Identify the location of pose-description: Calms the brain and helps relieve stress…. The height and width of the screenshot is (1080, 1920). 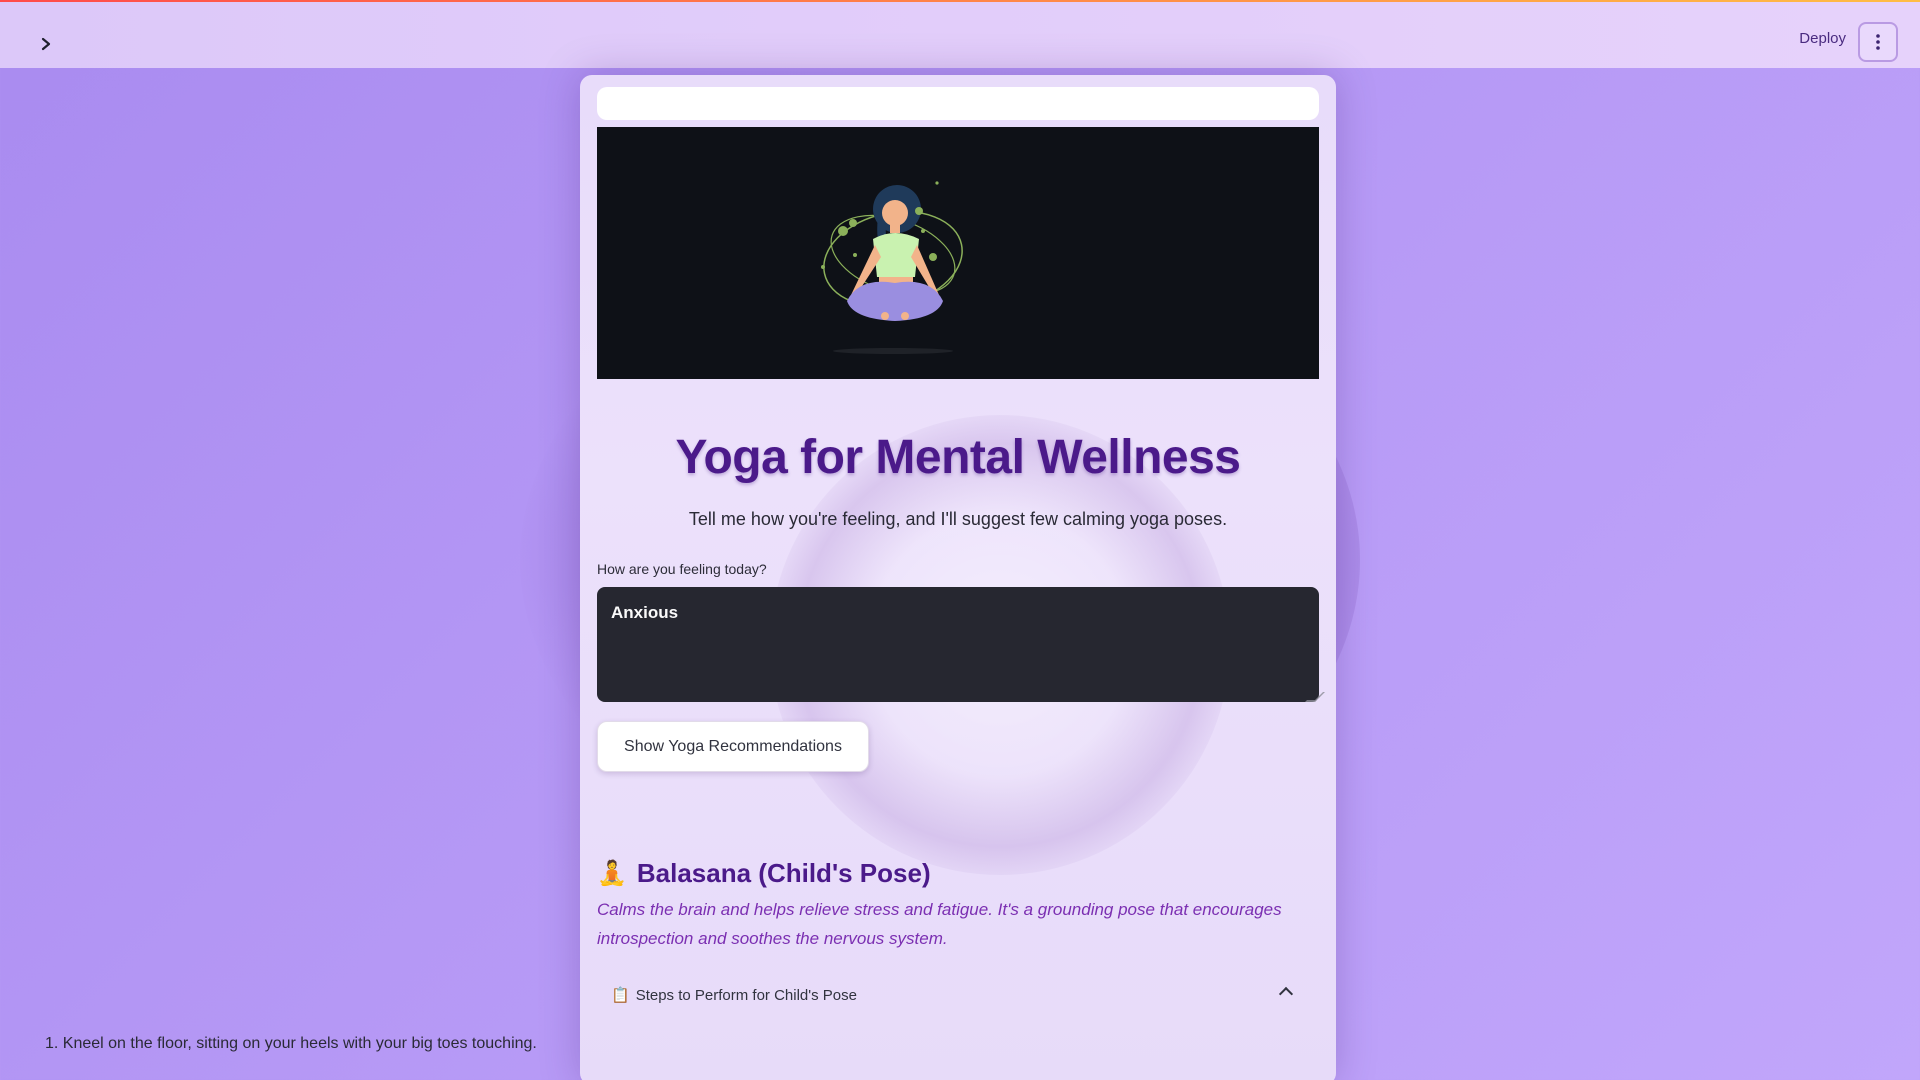
(939, 924).